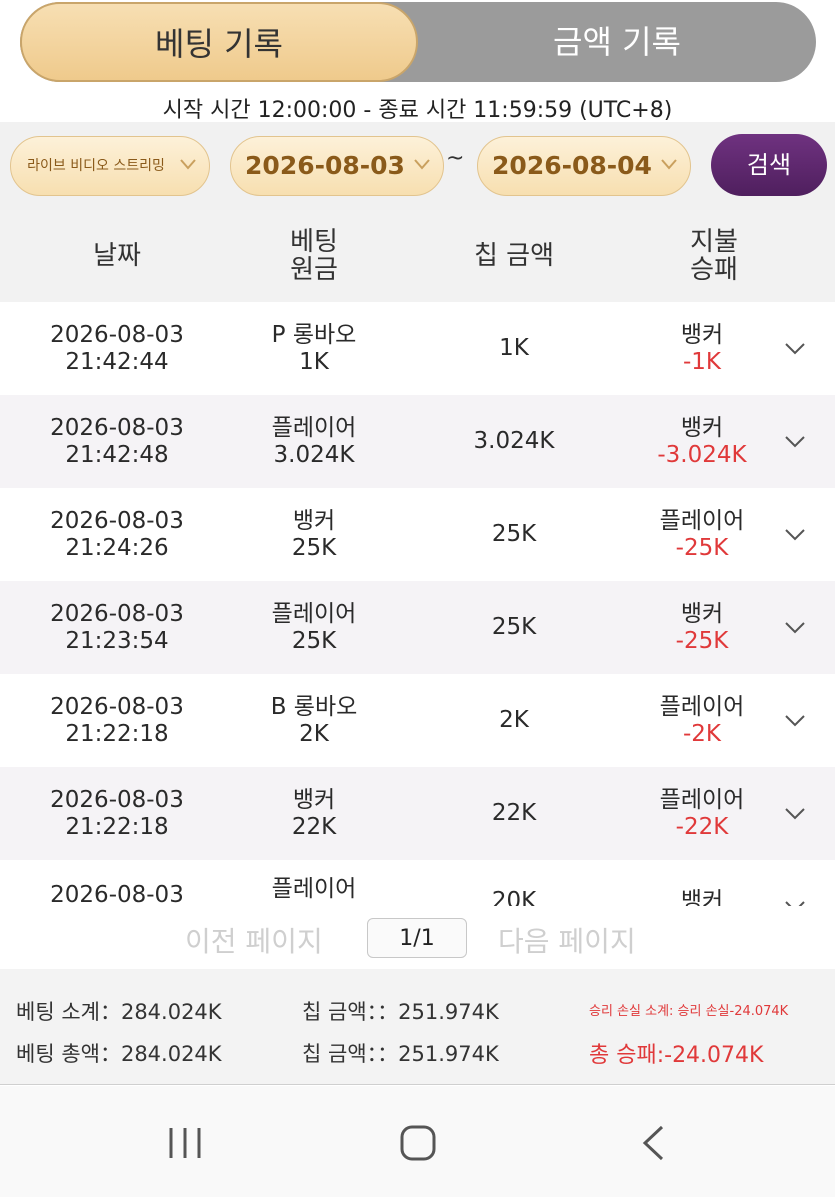  I want to click on row-bet: P 롱바오 1K, so click(314, 348).